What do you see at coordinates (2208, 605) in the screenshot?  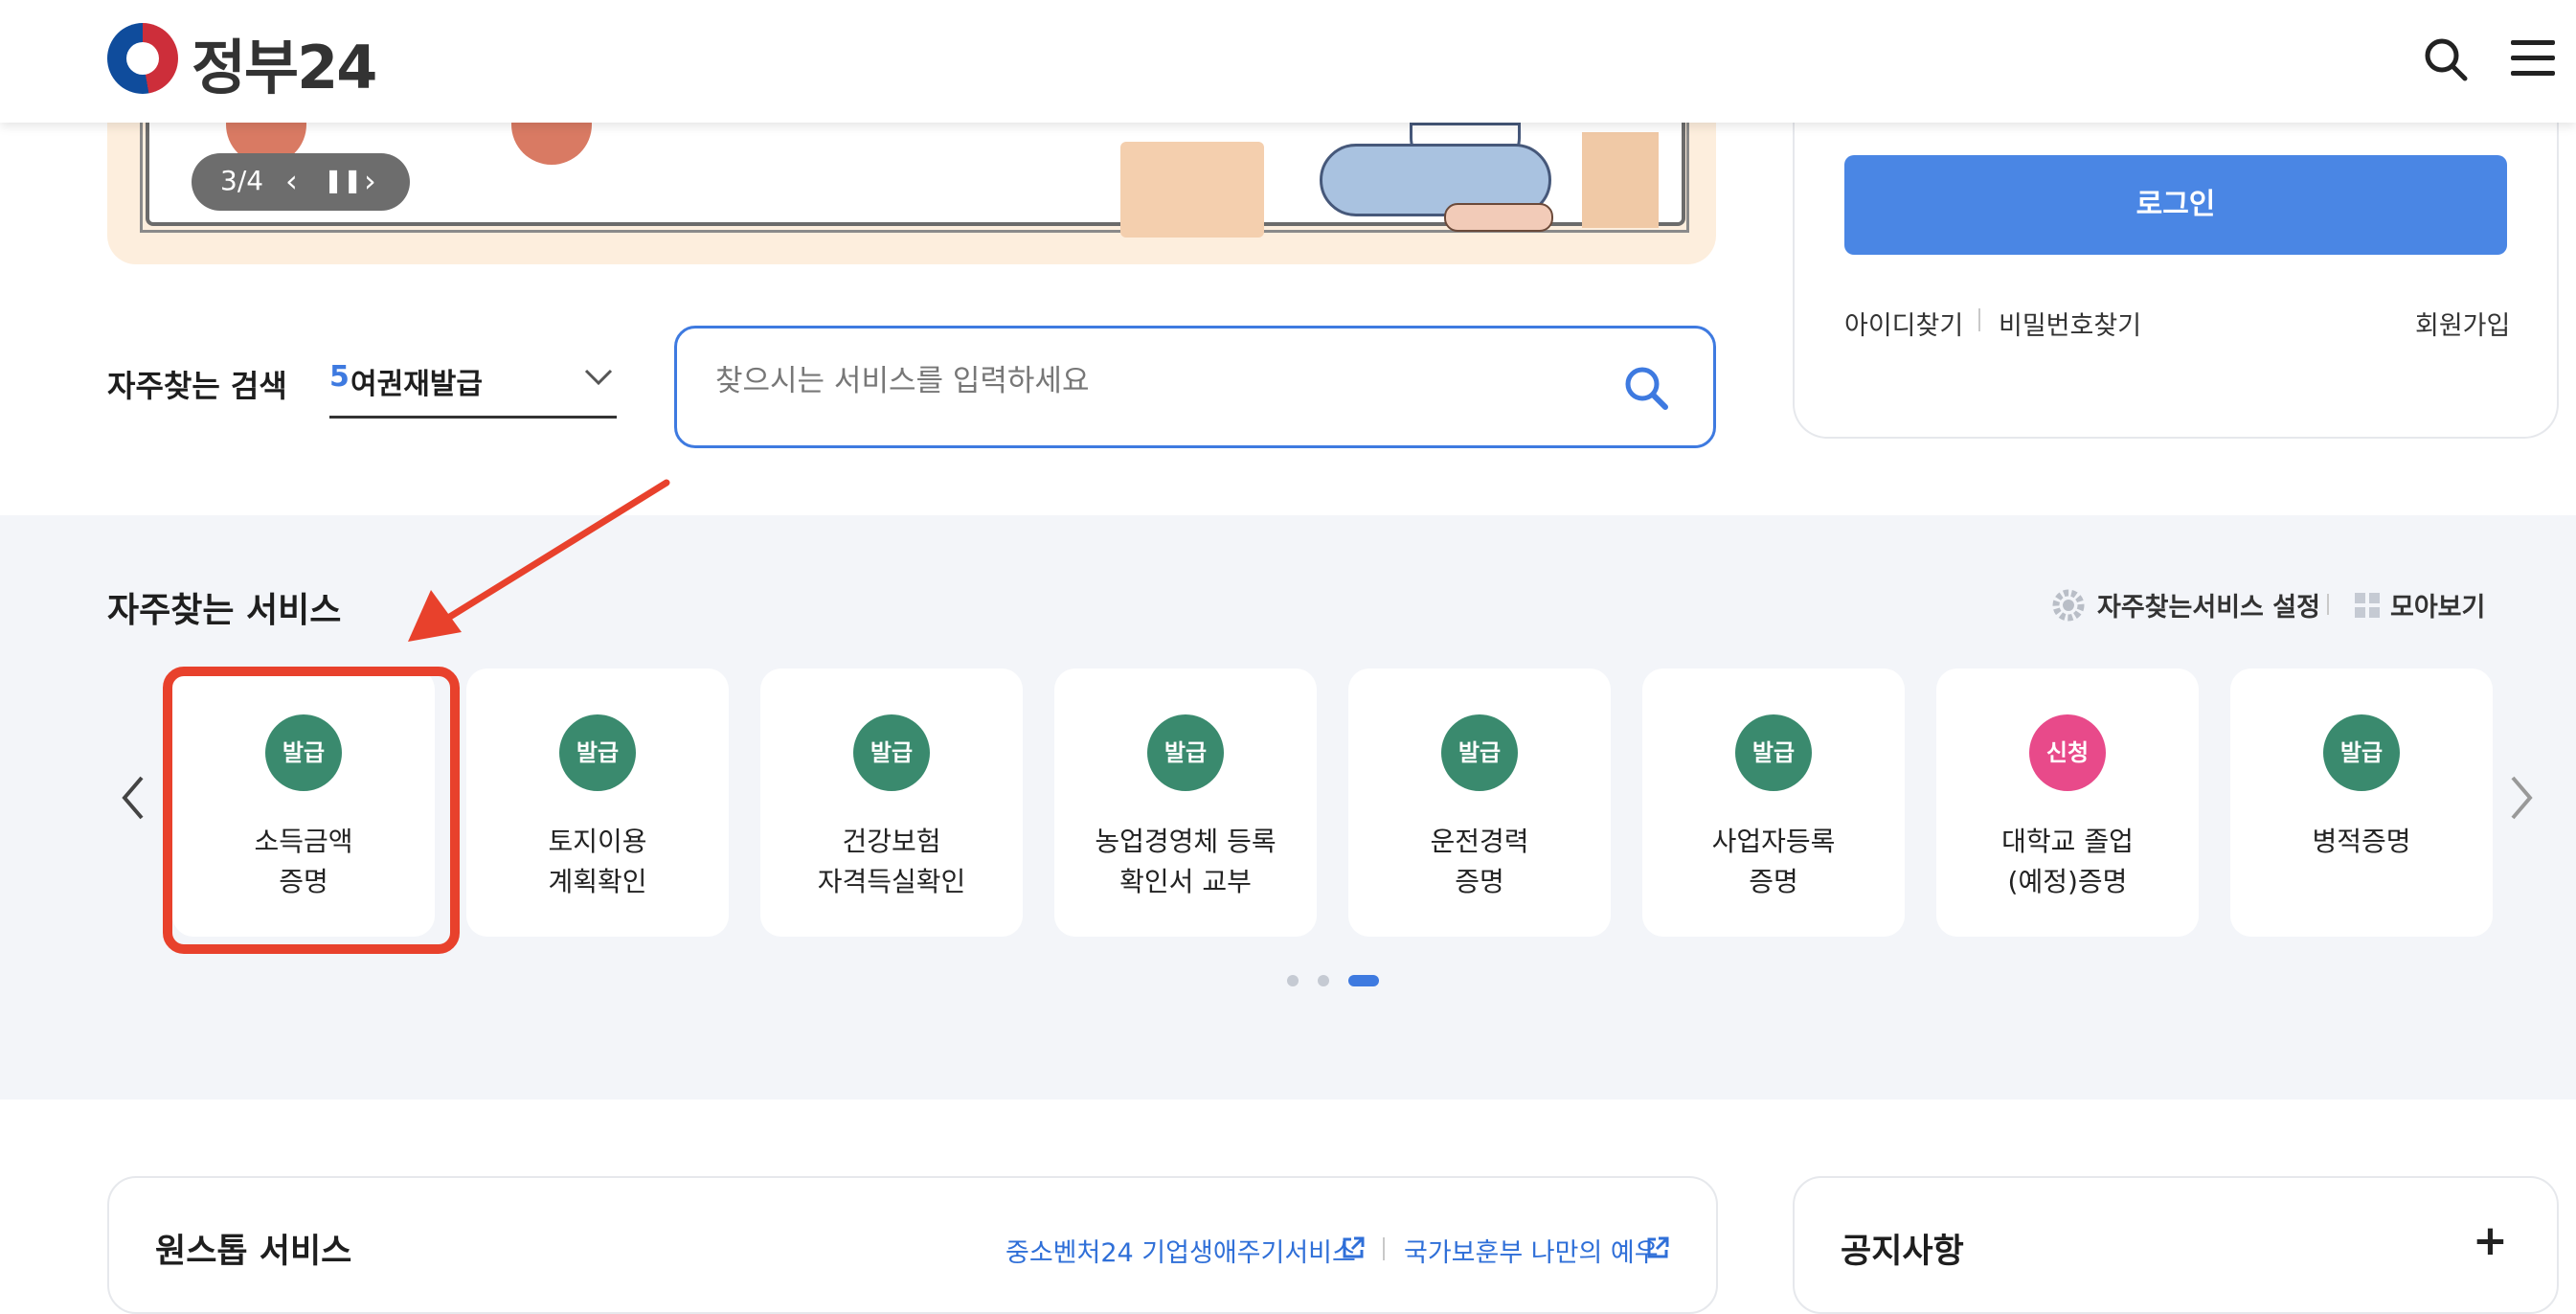 I see `favorite-settings-link: 자주찾는서비스 설정` at bounding box center [2208, 605].